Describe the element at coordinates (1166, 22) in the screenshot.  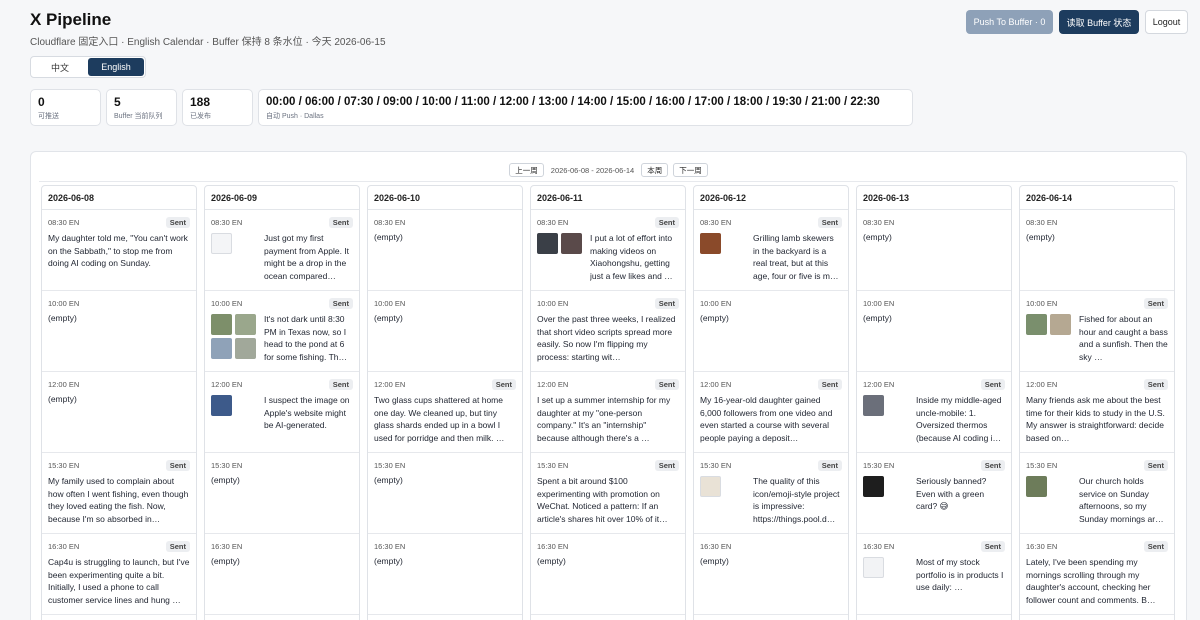
I see `logout-button: Logout` at that location.